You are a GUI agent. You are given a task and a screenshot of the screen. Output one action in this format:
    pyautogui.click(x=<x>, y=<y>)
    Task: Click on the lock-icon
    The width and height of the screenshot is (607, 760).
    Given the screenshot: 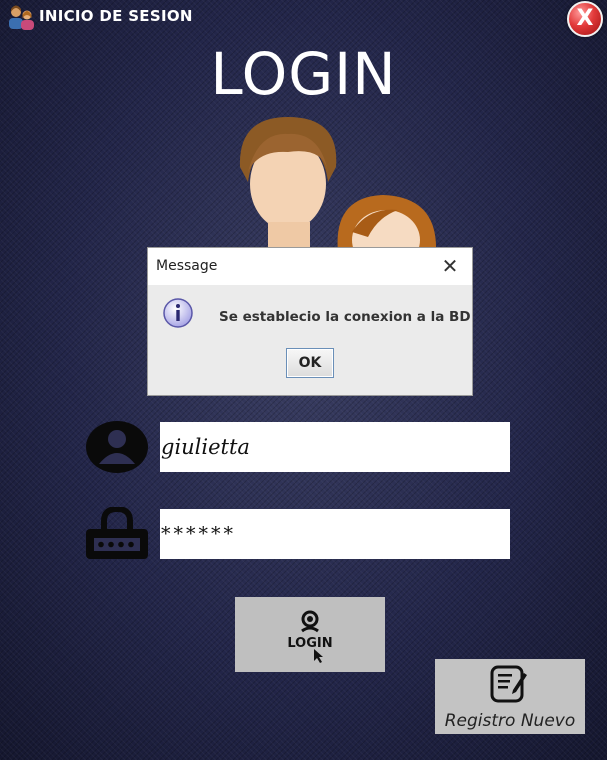 What is the action you would take?
    pyautogui.click(x=117, y=533)
    